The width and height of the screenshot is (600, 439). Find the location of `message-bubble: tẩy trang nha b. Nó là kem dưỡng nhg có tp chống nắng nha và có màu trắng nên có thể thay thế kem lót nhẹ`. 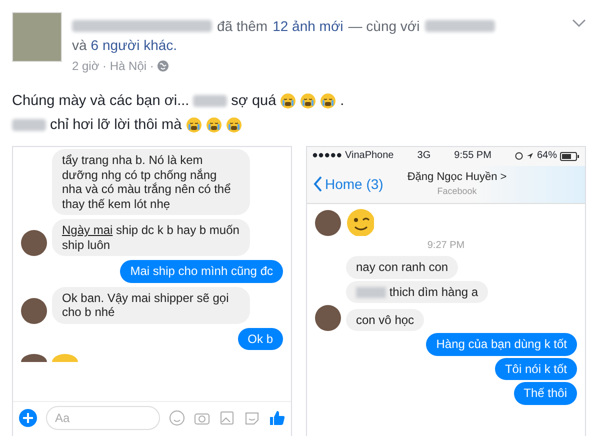

message-bubble: tẩy trang nha b. Nó là kem dưỡng nhg có tp chống nắng nha và có màu trắng nên có thể thay thế kem lót nhẹ is located at coordinates (151, 182).